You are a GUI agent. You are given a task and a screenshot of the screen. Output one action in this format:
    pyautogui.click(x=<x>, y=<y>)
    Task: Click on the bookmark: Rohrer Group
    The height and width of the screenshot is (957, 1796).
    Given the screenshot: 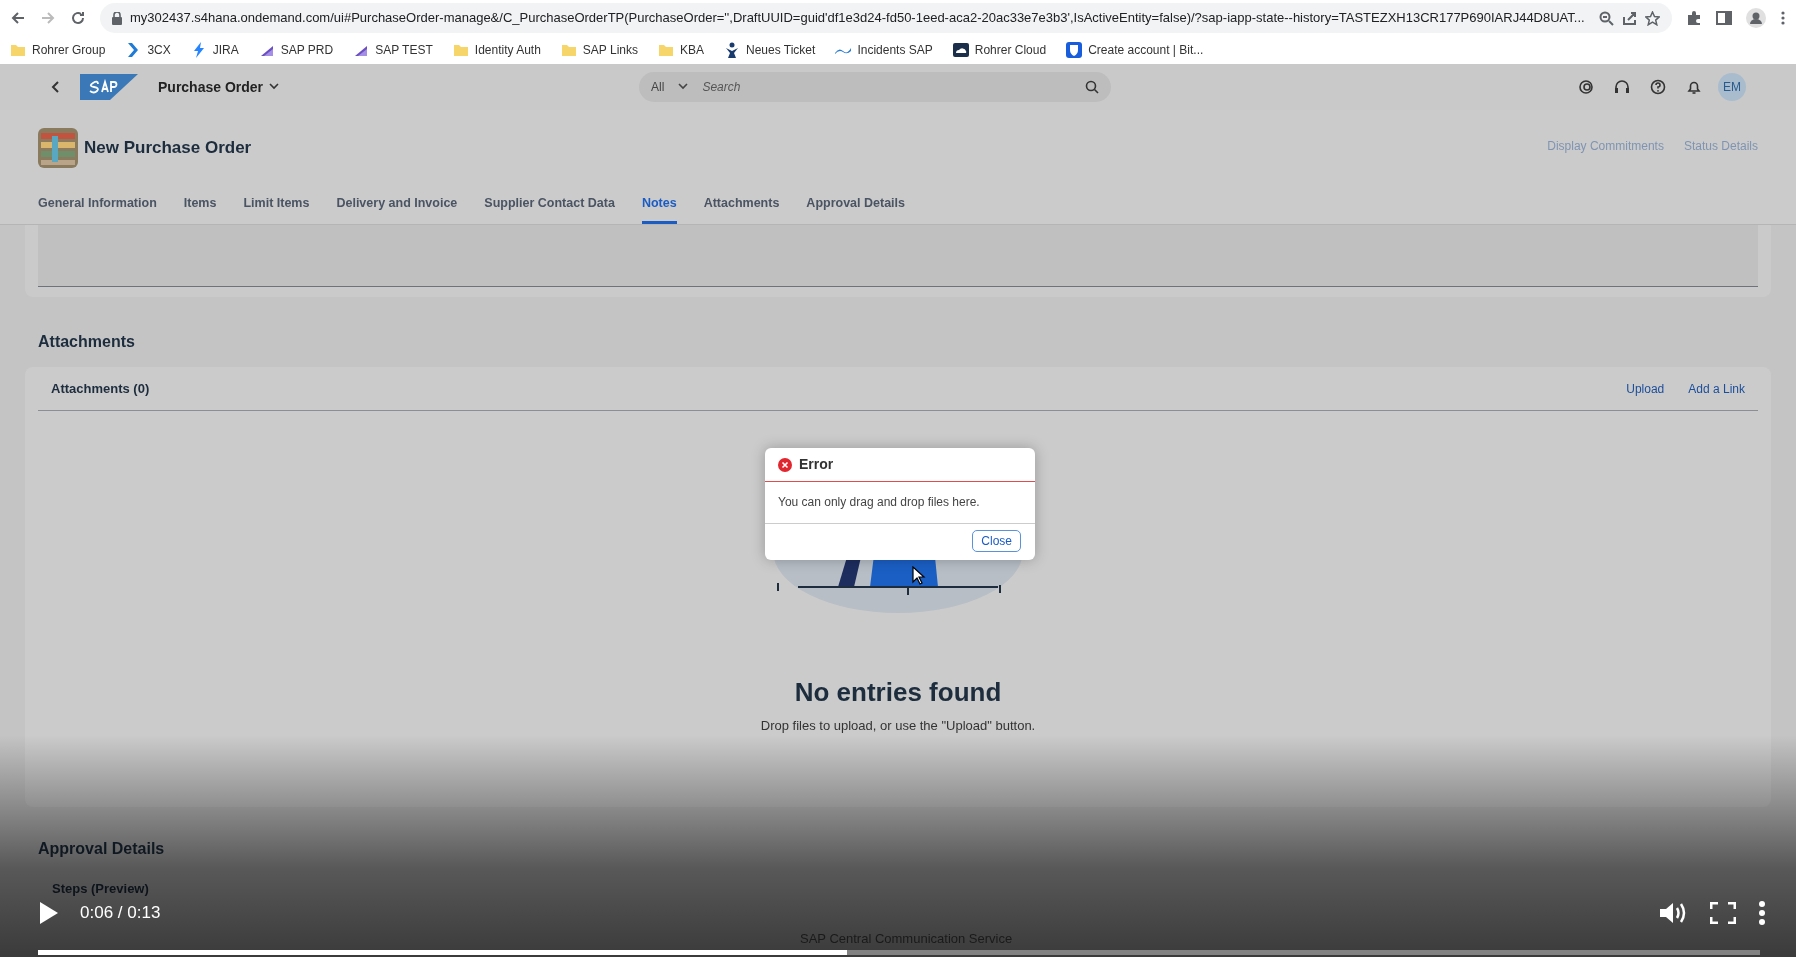 What is the action you would take?
    pyautogui.click(x=58, y=50)
    